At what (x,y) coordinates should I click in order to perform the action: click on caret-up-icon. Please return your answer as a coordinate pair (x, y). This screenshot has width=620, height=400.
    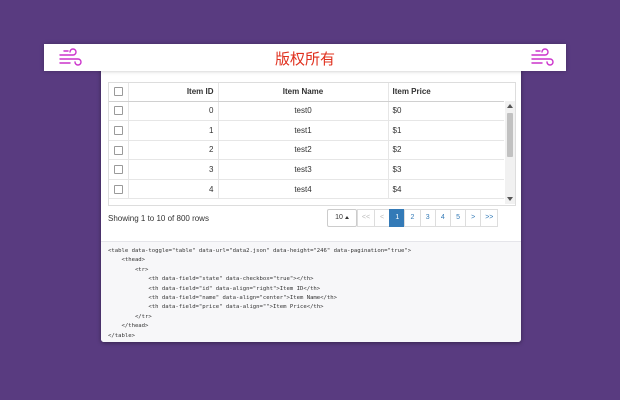
    Looking at the image, I should click on (346, 217).